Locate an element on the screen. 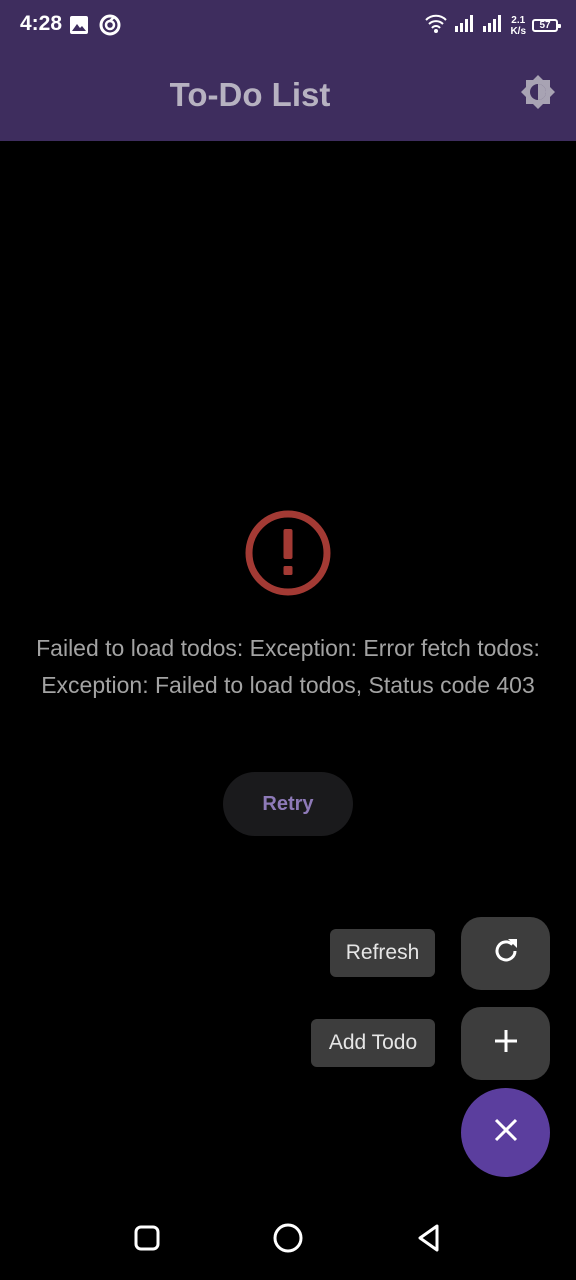 The image size is (576, 1280). navigation-bar is located at coordinates (288, 1240).